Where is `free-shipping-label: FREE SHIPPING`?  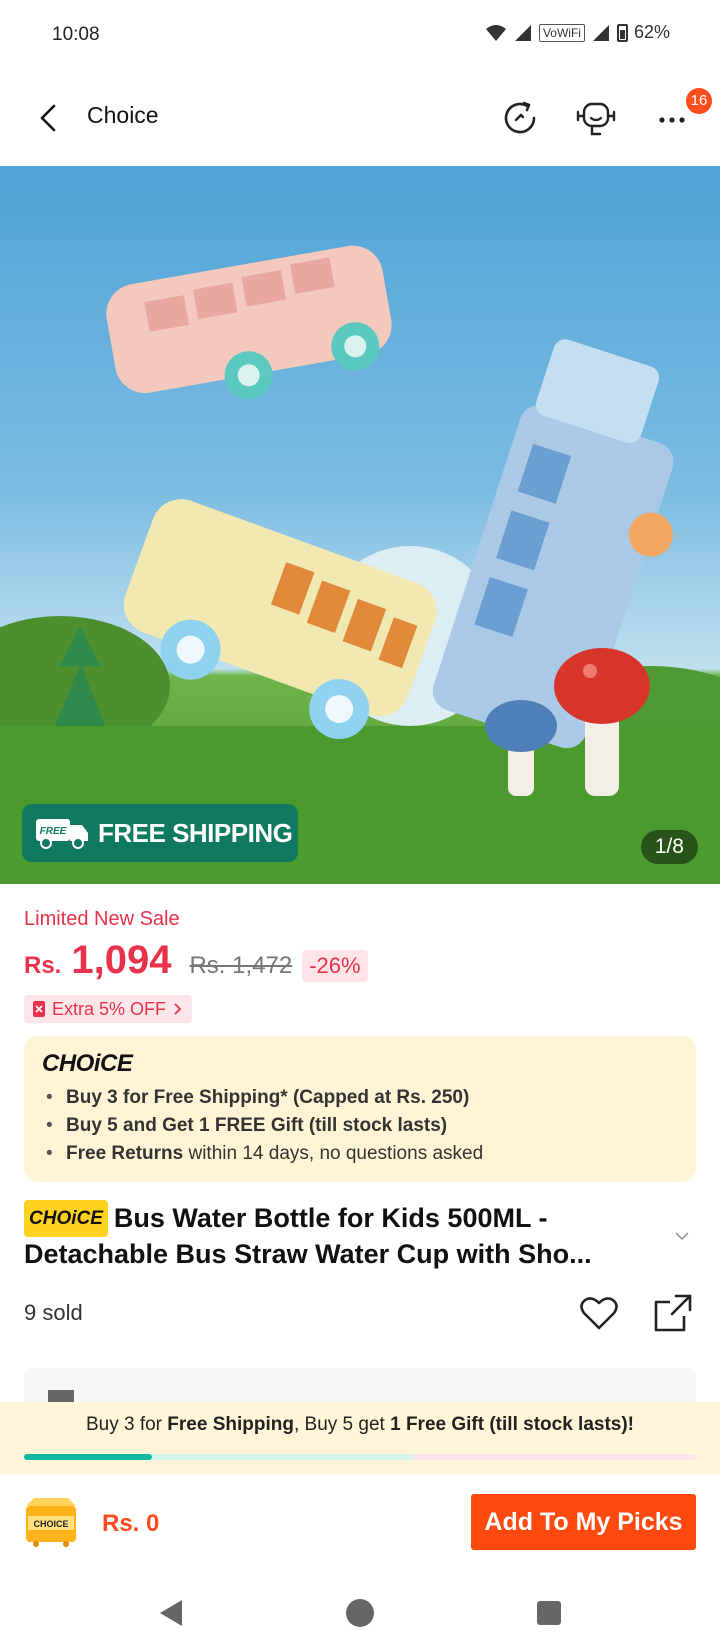
free-shipping-label: FREE SHIPPING is located at coordinates (195, 832).